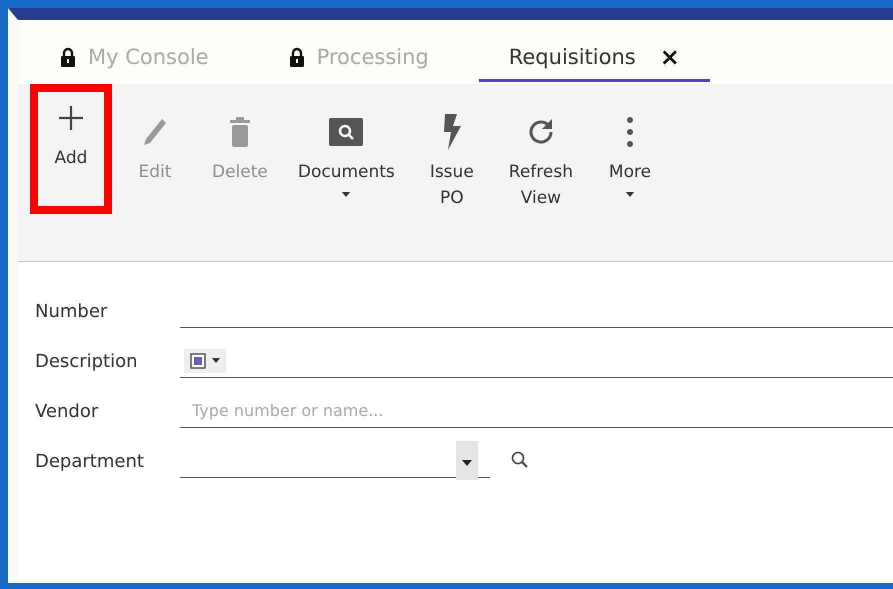 The width and height of the screenshot is (893, 589). I want to click on toolbar-button: Documents, so click(346, 154).